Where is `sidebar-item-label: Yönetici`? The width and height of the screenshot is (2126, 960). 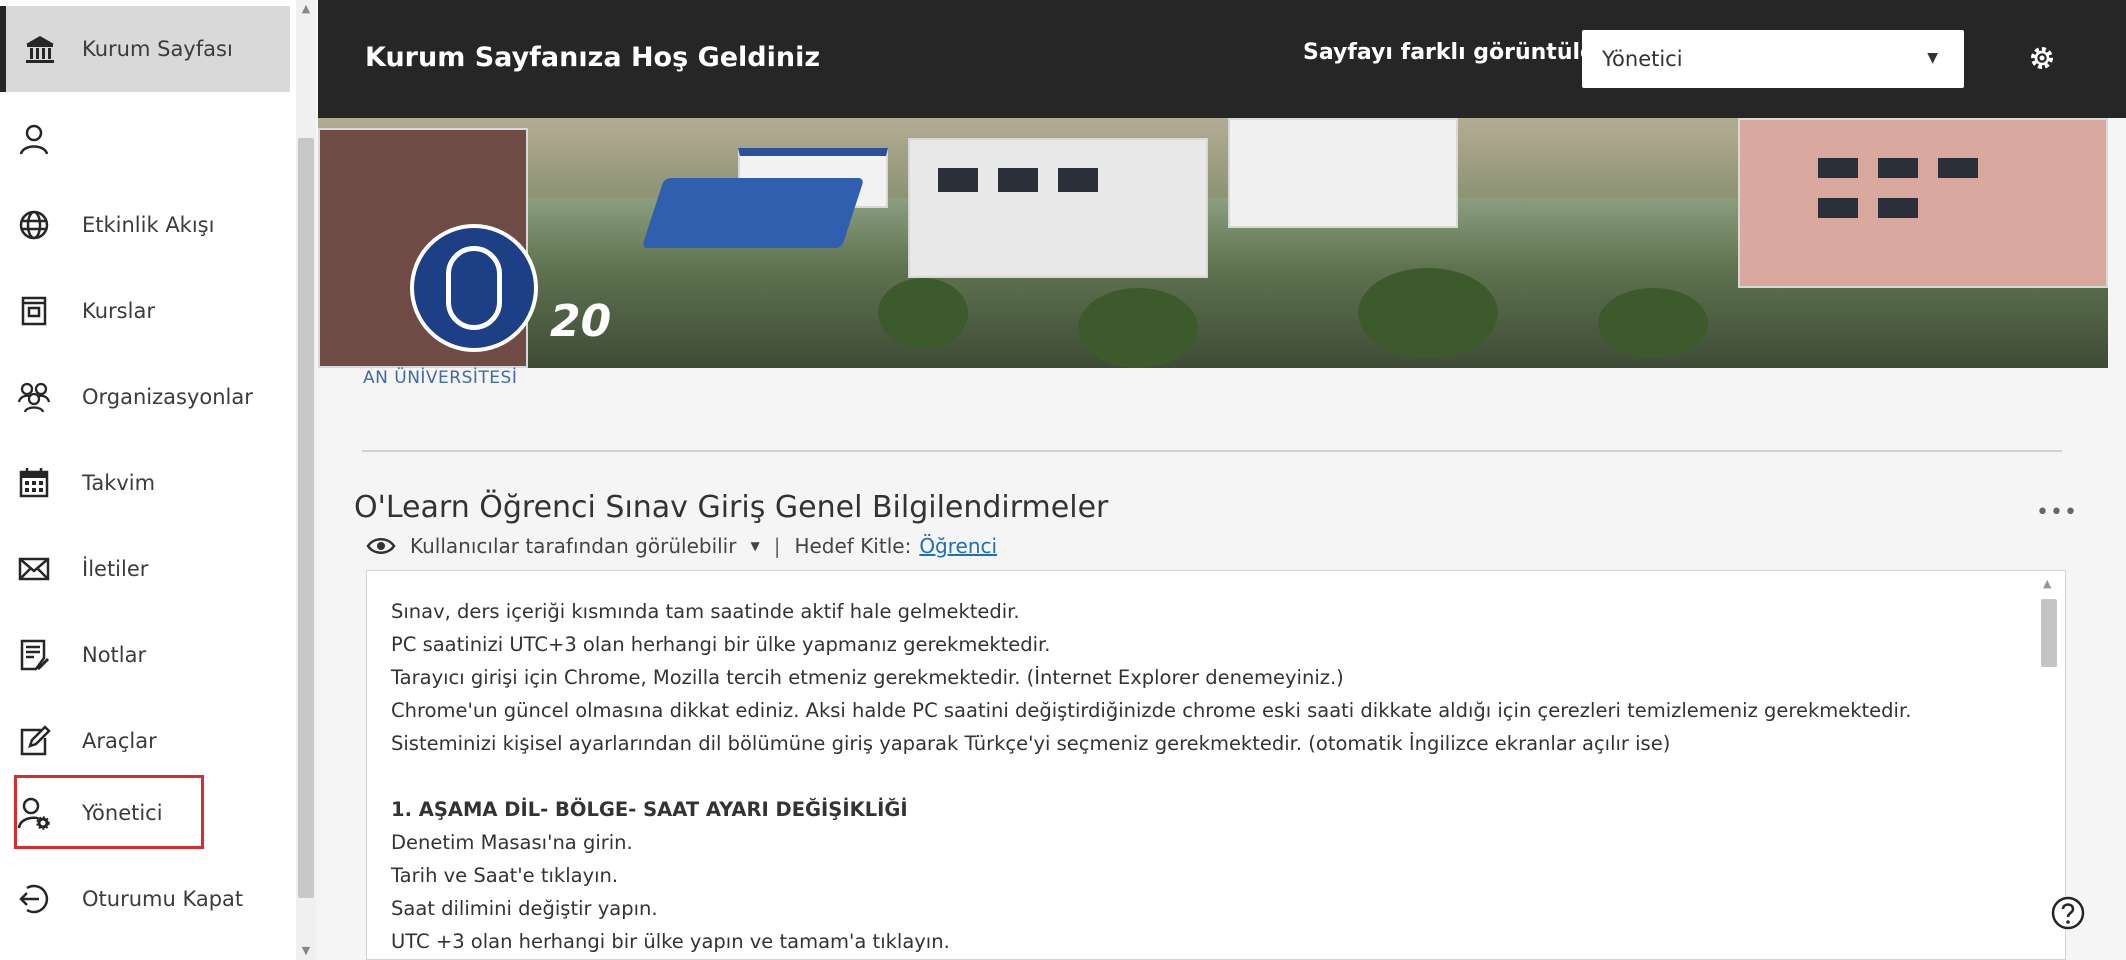 sidebar-item-label: Yönetici is located at coordinates (122, 813).